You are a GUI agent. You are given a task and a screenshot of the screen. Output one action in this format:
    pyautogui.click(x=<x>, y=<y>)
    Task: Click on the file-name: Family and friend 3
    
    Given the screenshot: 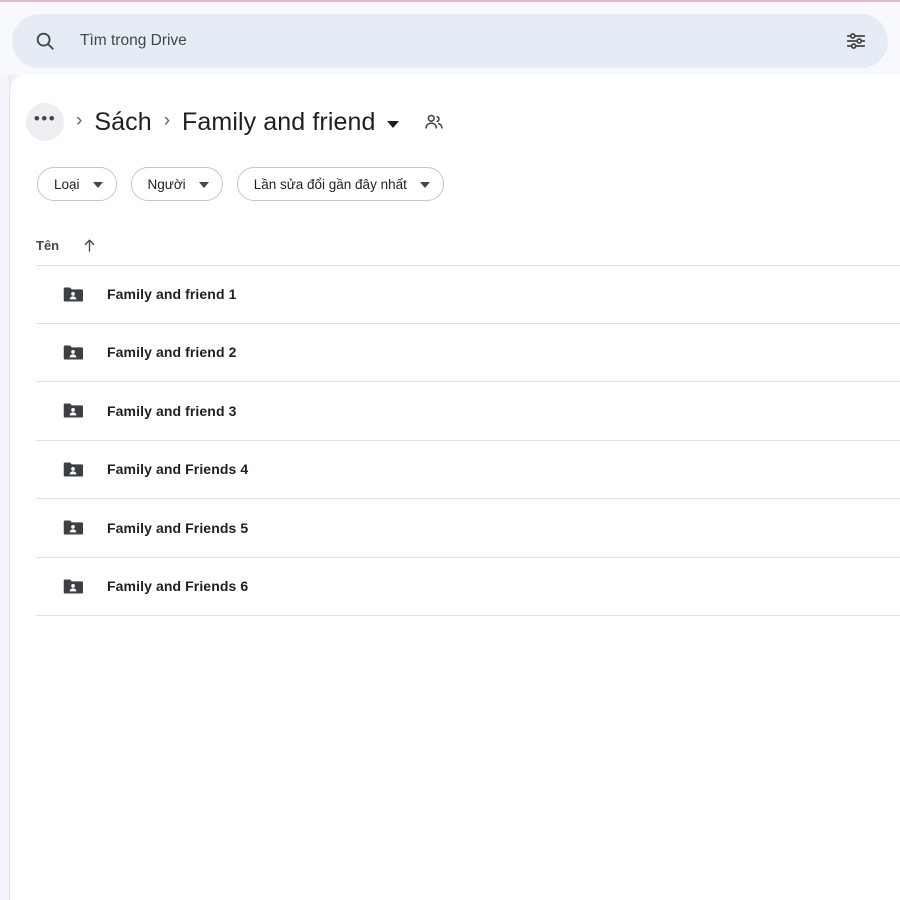 What is the action you would take?
    pyautogui.click(x=172, y=410)
    